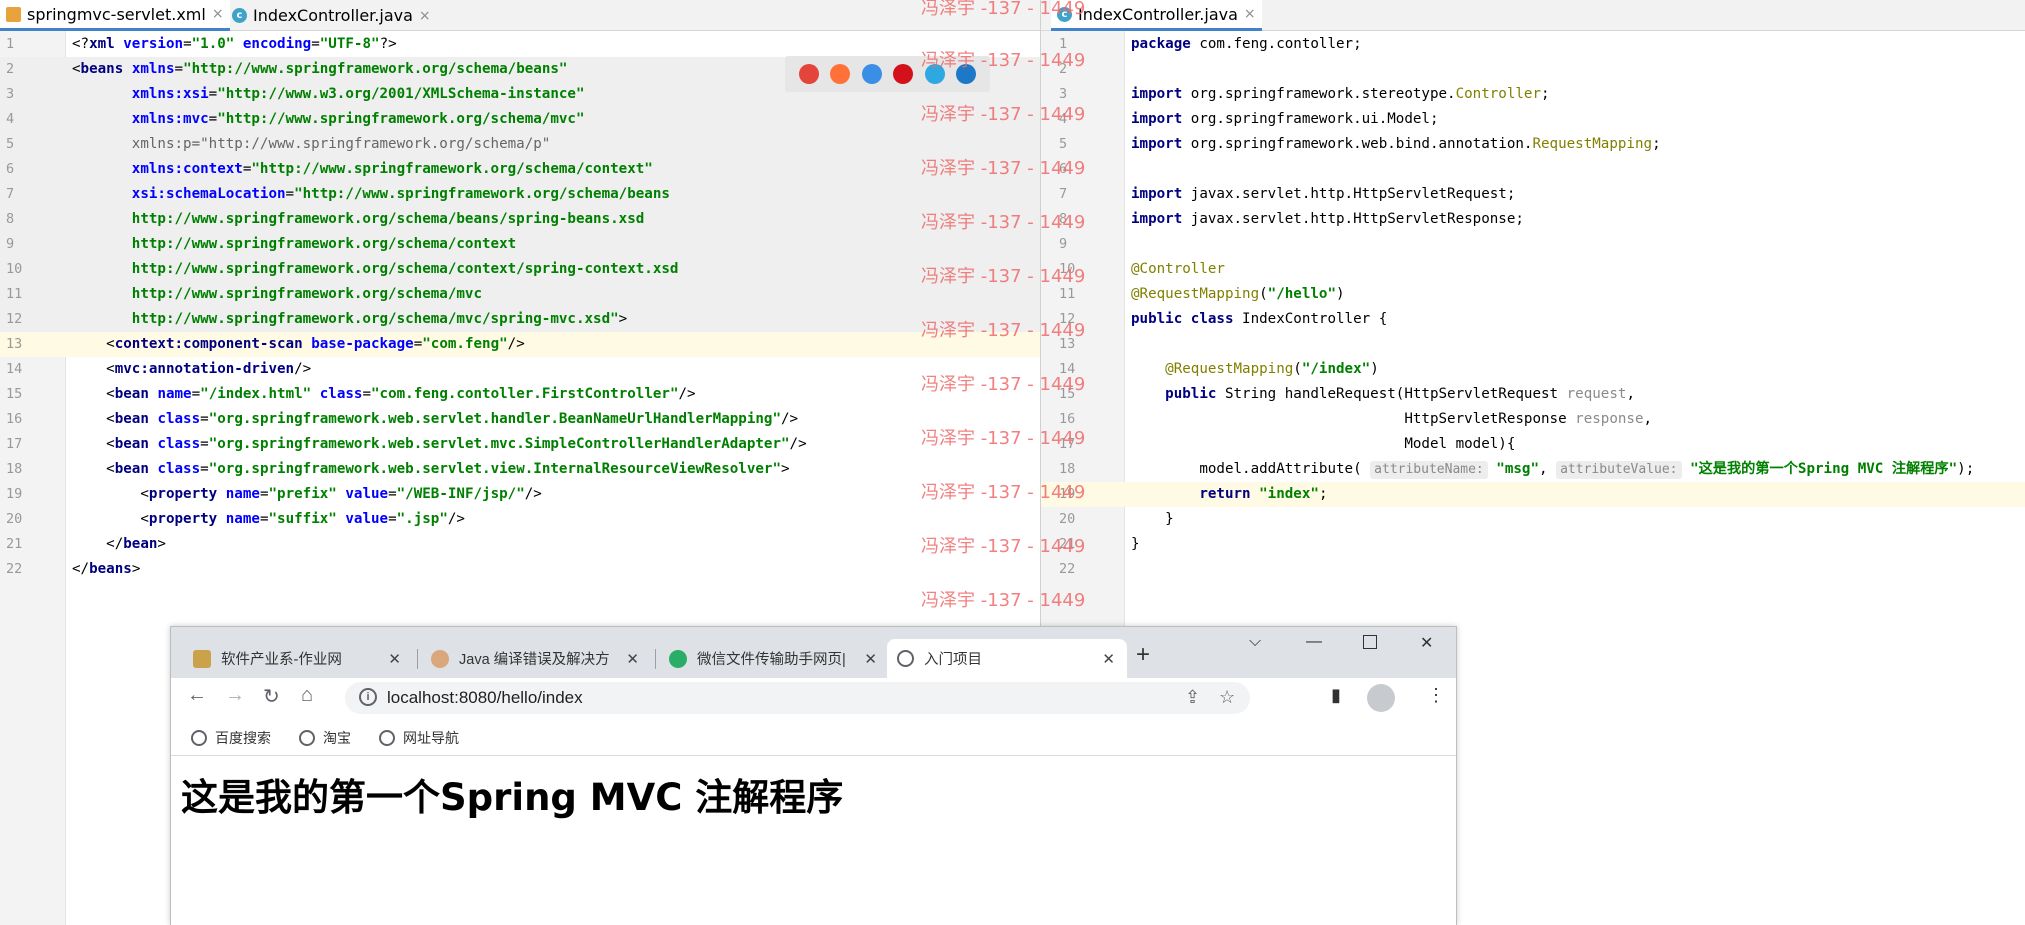 This screenshot has height=925, width=2025. Describe the element at coordinates (1227, 697) in the screenshot. I see `bookmark-star-icon: ☆` at that location.